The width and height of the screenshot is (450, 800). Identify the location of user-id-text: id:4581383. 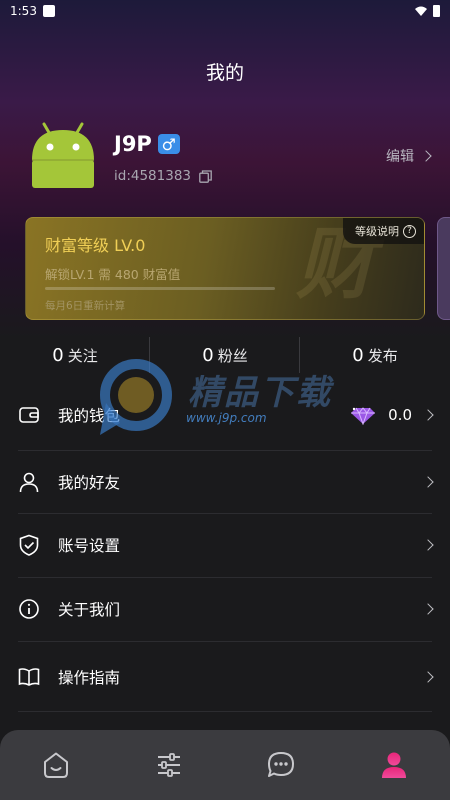
(152, 176).